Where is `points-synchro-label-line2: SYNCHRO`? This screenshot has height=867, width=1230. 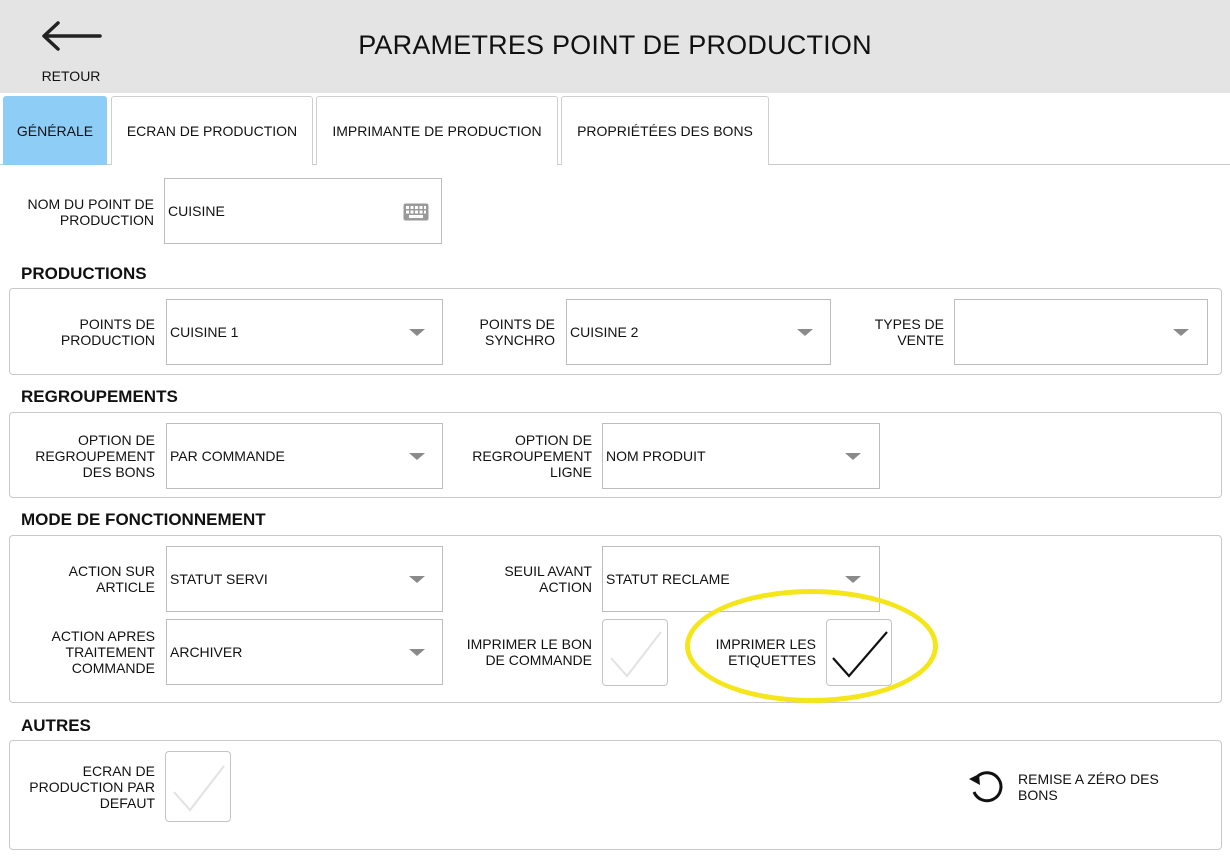
points-synchro-label-line2: SYNCHRO is located at coordinates (519, 340).